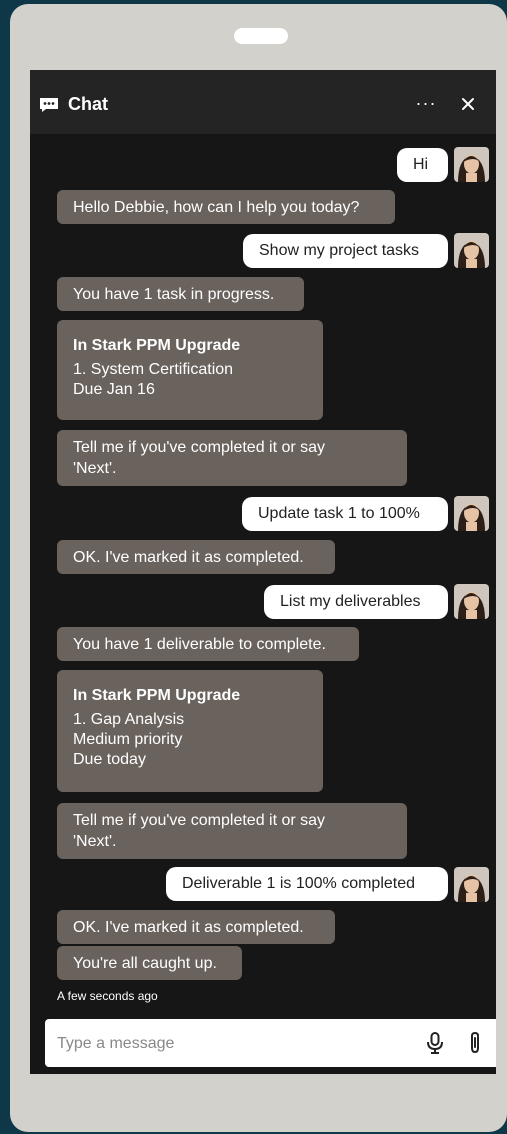 This screenshot has width=507, height=1134. Describe the element at coordinates (128, 739) in the screenshot. I see `card-line: Medium priority` at that location.